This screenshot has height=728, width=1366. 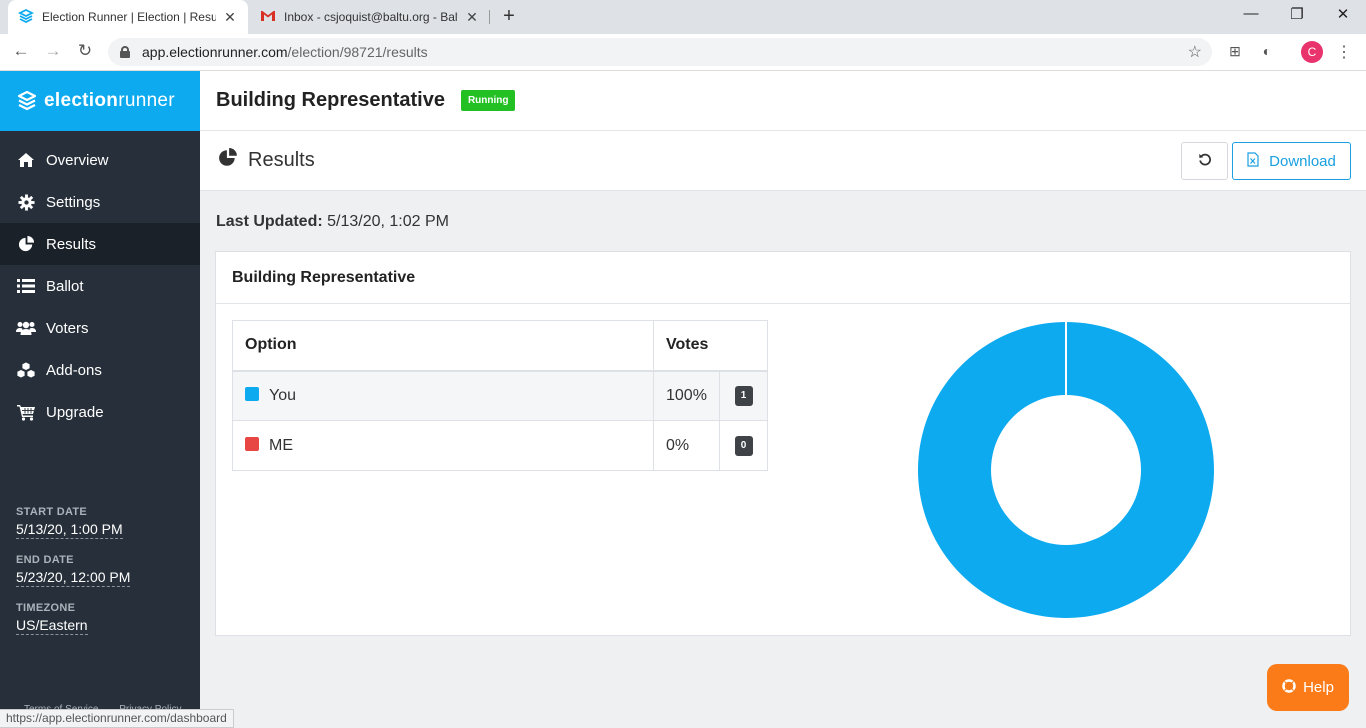 What do you see at coordinates (281, 445) in the screenshot?
I see `option-name: ME` at bounding box center [281, 445].